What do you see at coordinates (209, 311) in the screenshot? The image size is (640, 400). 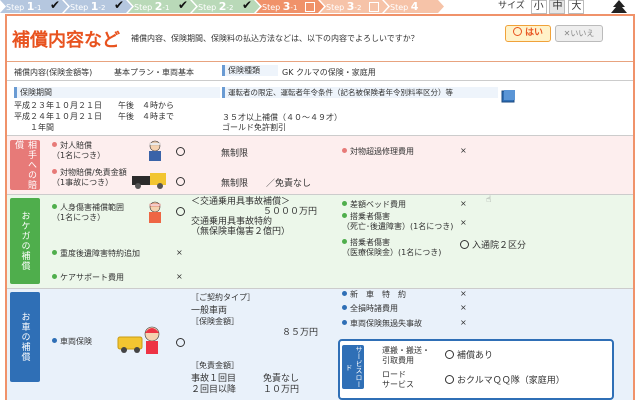 I see `contract-type-value: 一般車両` at bounding box center [209, 311].